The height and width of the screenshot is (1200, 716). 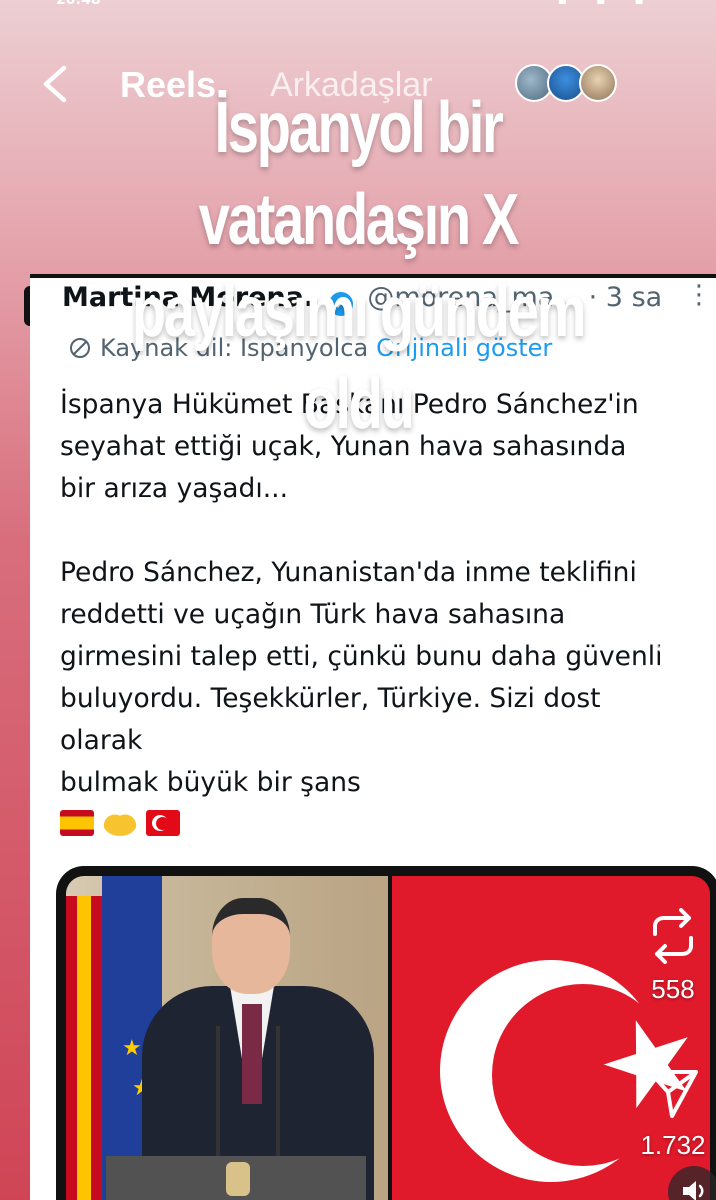 I want to click on comment-button: 874, so click(x=672, y=810).